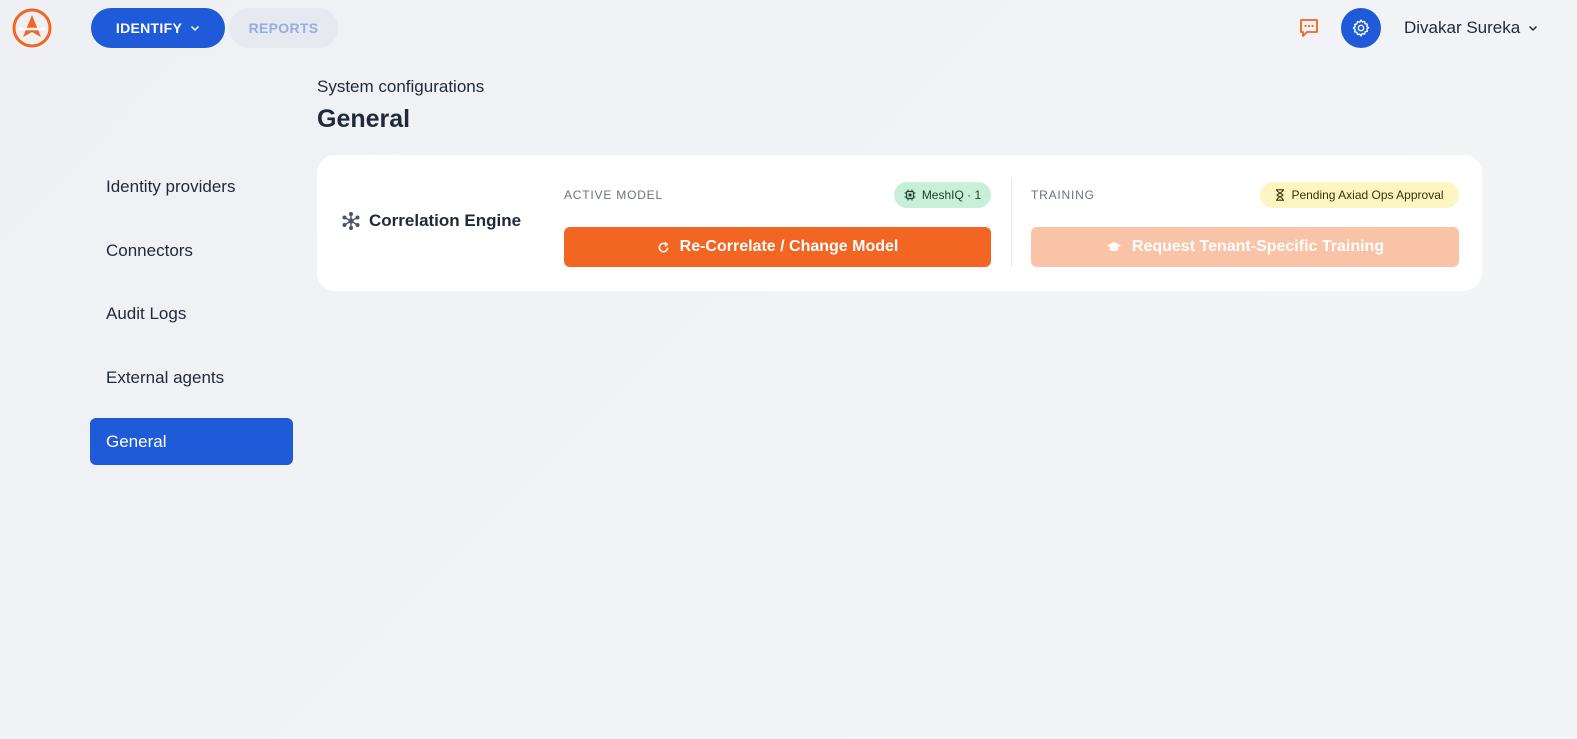 The width and height of the screenshot is (1577, 739). Describe the element at coordinates (149, 28) in the screenshot. I see `nav-identify-label: IDENTIFY` at that location.